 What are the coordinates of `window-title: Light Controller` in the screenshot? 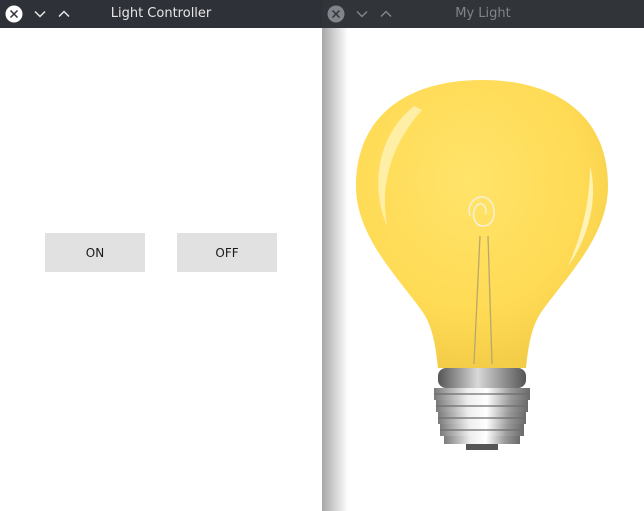 It's located at (161, 13).